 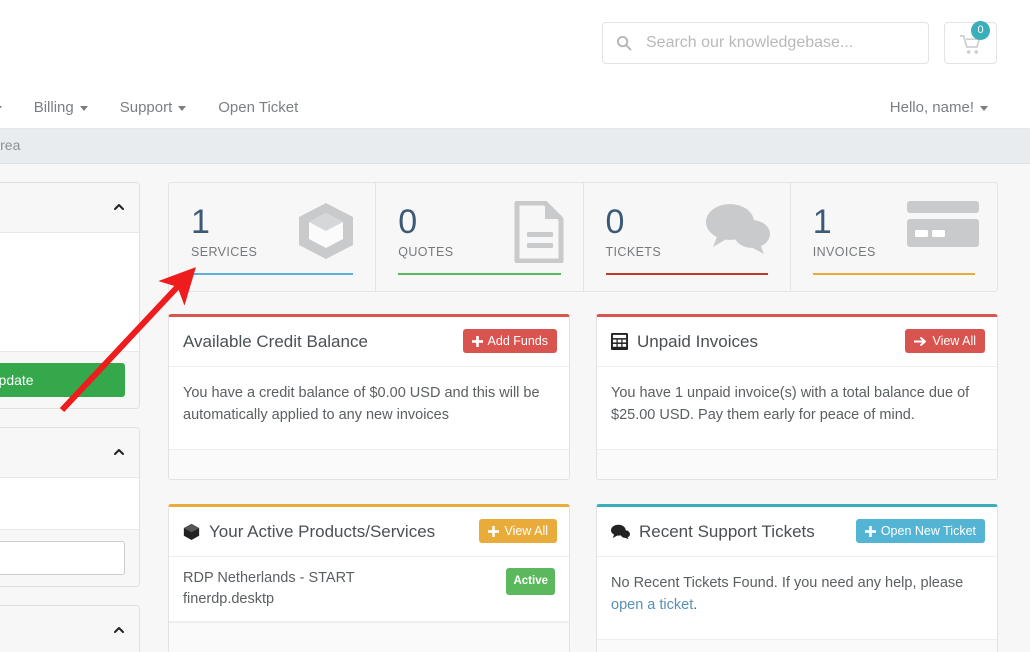 What do you see at coordinates (273, 237) in the screenshot?
I see `stat-card-services: 1 SERVICES` at bounding box center [273, 237].